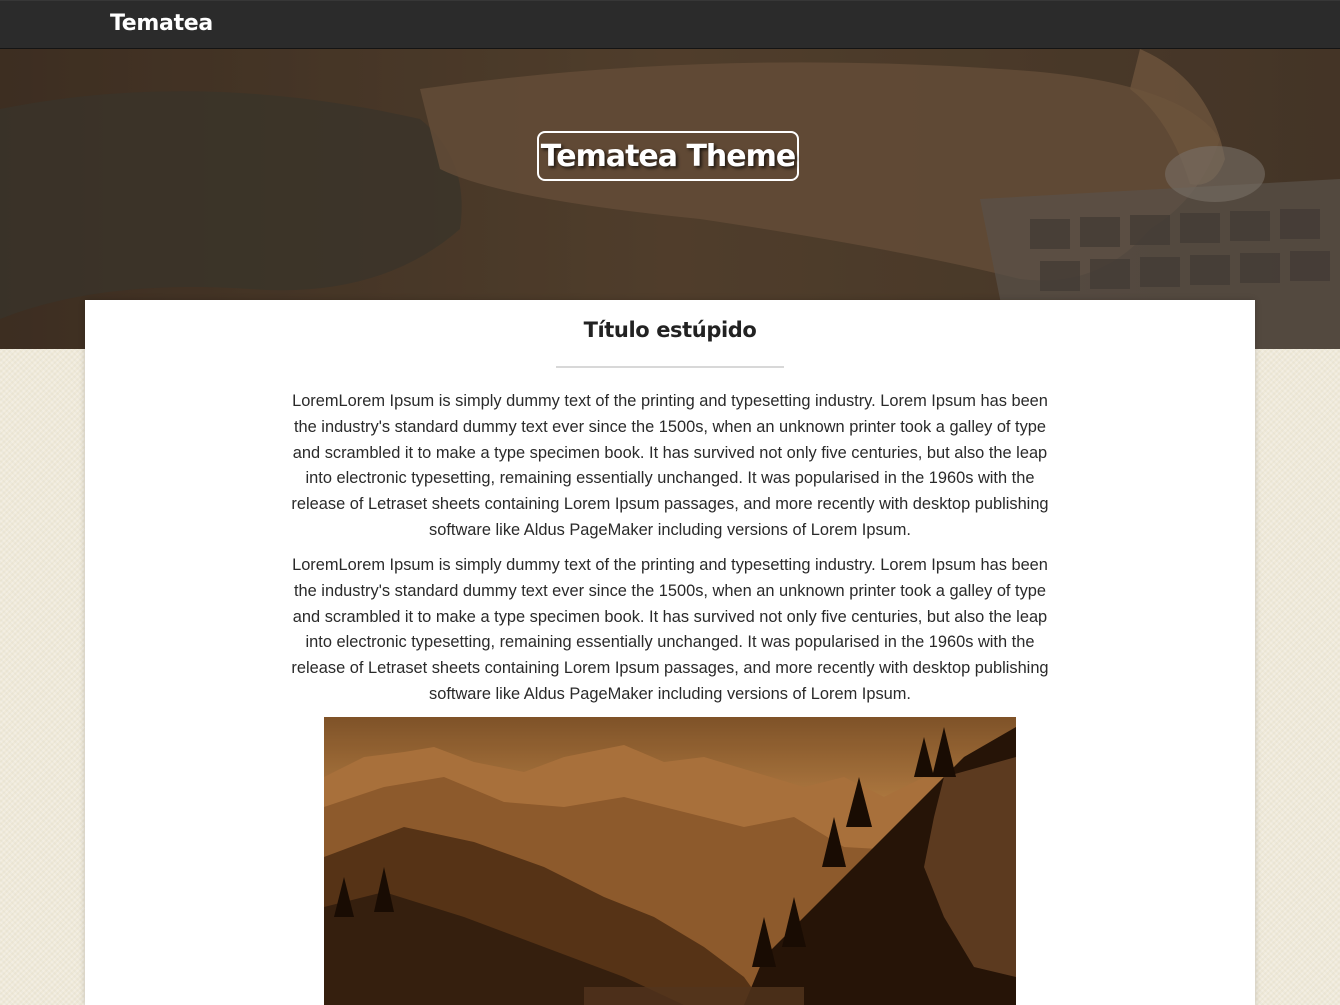 The image size is (1340, 1005). I want to click on top-navbar: Tematea, so click(670, 24).